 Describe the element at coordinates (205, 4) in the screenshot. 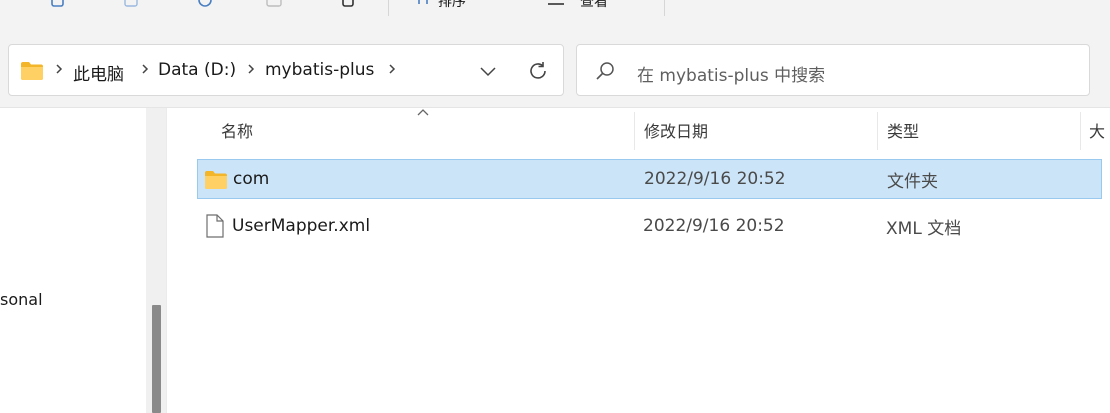

I see `share-icon` at that location.